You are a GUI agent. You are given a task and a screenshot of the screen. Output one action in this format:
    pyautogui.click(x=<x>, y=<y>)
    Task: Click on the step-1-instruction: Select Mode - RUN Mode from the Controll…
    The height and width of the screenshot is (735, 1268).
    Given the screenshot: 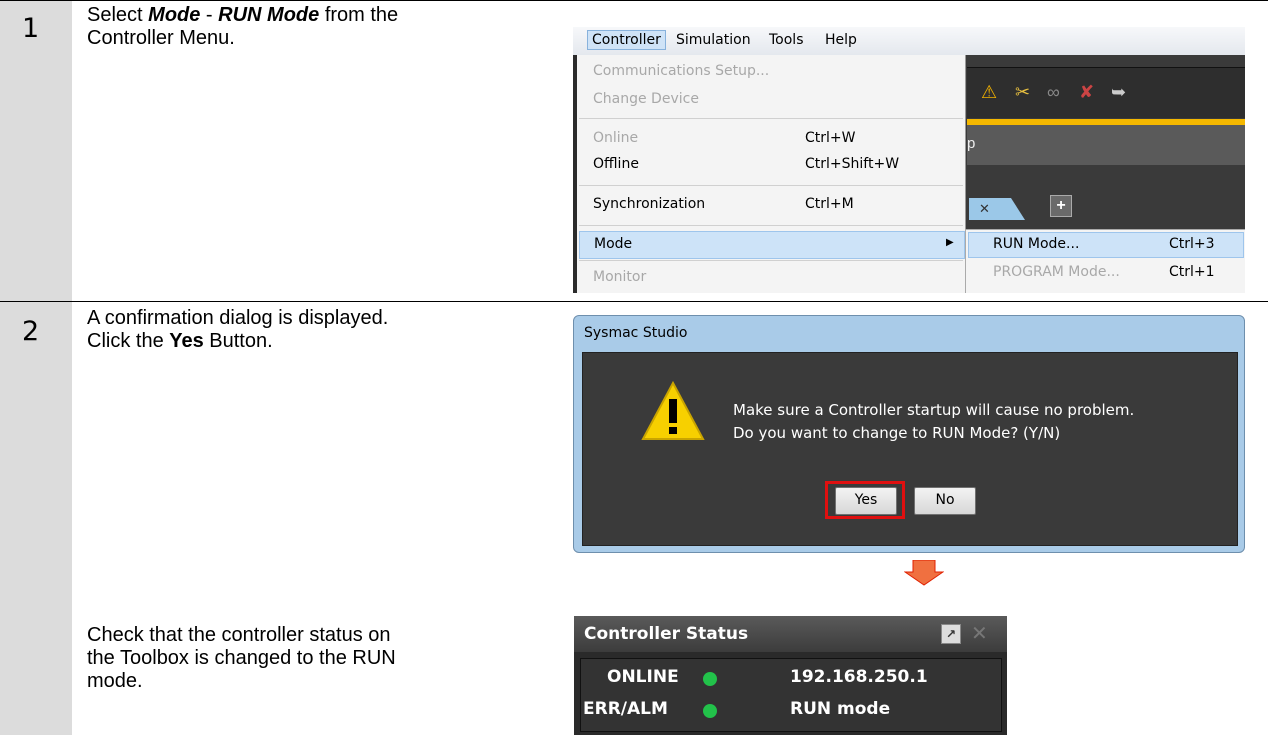 What is the action you would take?
    pyautogui.click(x=243, y=26)
    